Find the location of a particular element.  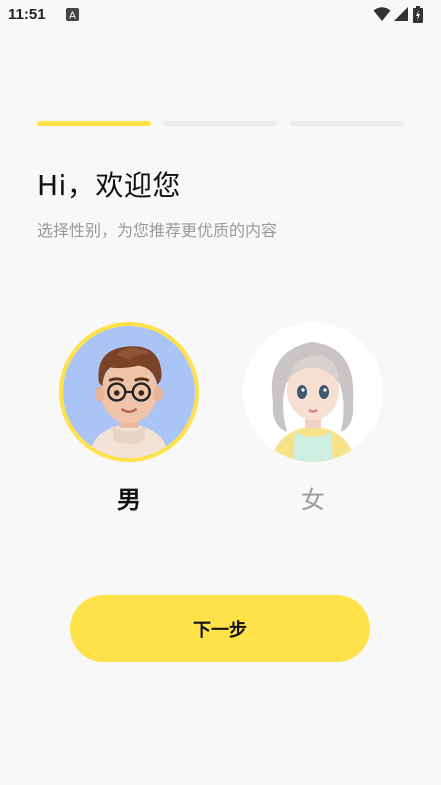

male-avatar-illustration is located at coordinates (129, 392).